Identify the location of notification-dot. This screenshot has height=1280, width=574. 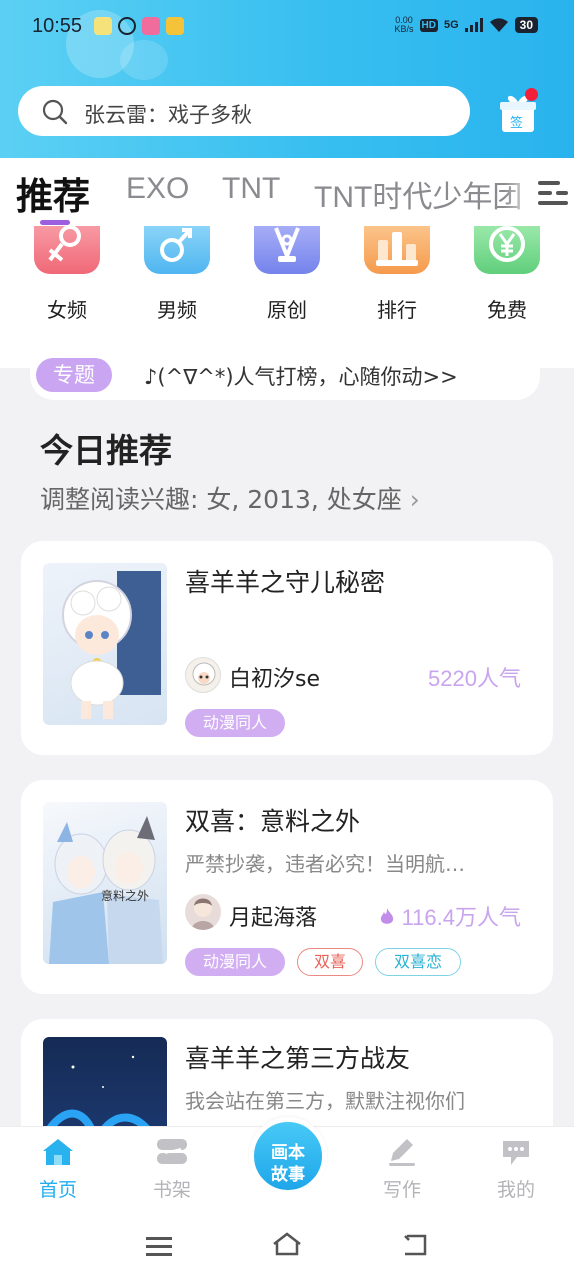
(531, 94).